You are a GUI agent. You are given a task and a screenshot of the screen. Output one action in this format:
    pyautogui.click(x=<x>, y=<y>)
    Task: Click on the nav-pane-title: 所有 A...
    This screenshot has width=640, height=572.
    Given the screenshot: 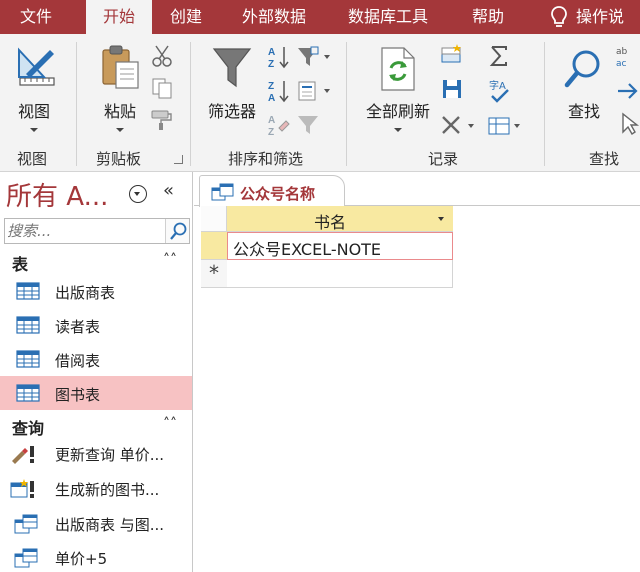 What is the action you would take?
    pyautogui.click(x=57, y=194)
    